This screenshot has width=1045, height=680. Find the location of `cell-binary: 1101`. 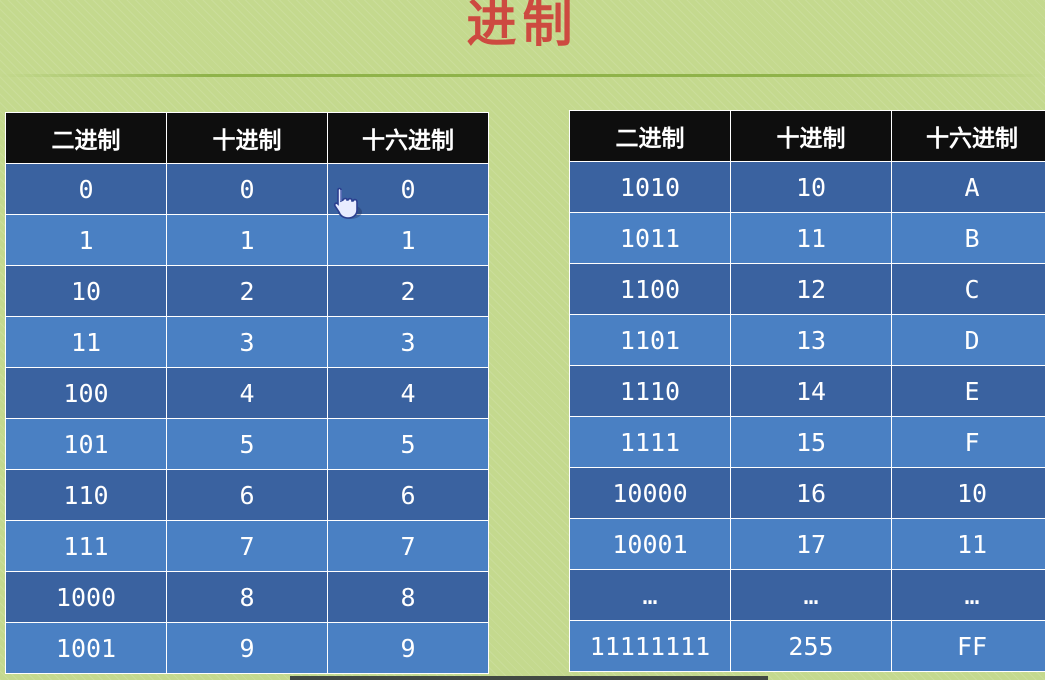

cell-binary: 1101 is located at coordinates (650, 340).